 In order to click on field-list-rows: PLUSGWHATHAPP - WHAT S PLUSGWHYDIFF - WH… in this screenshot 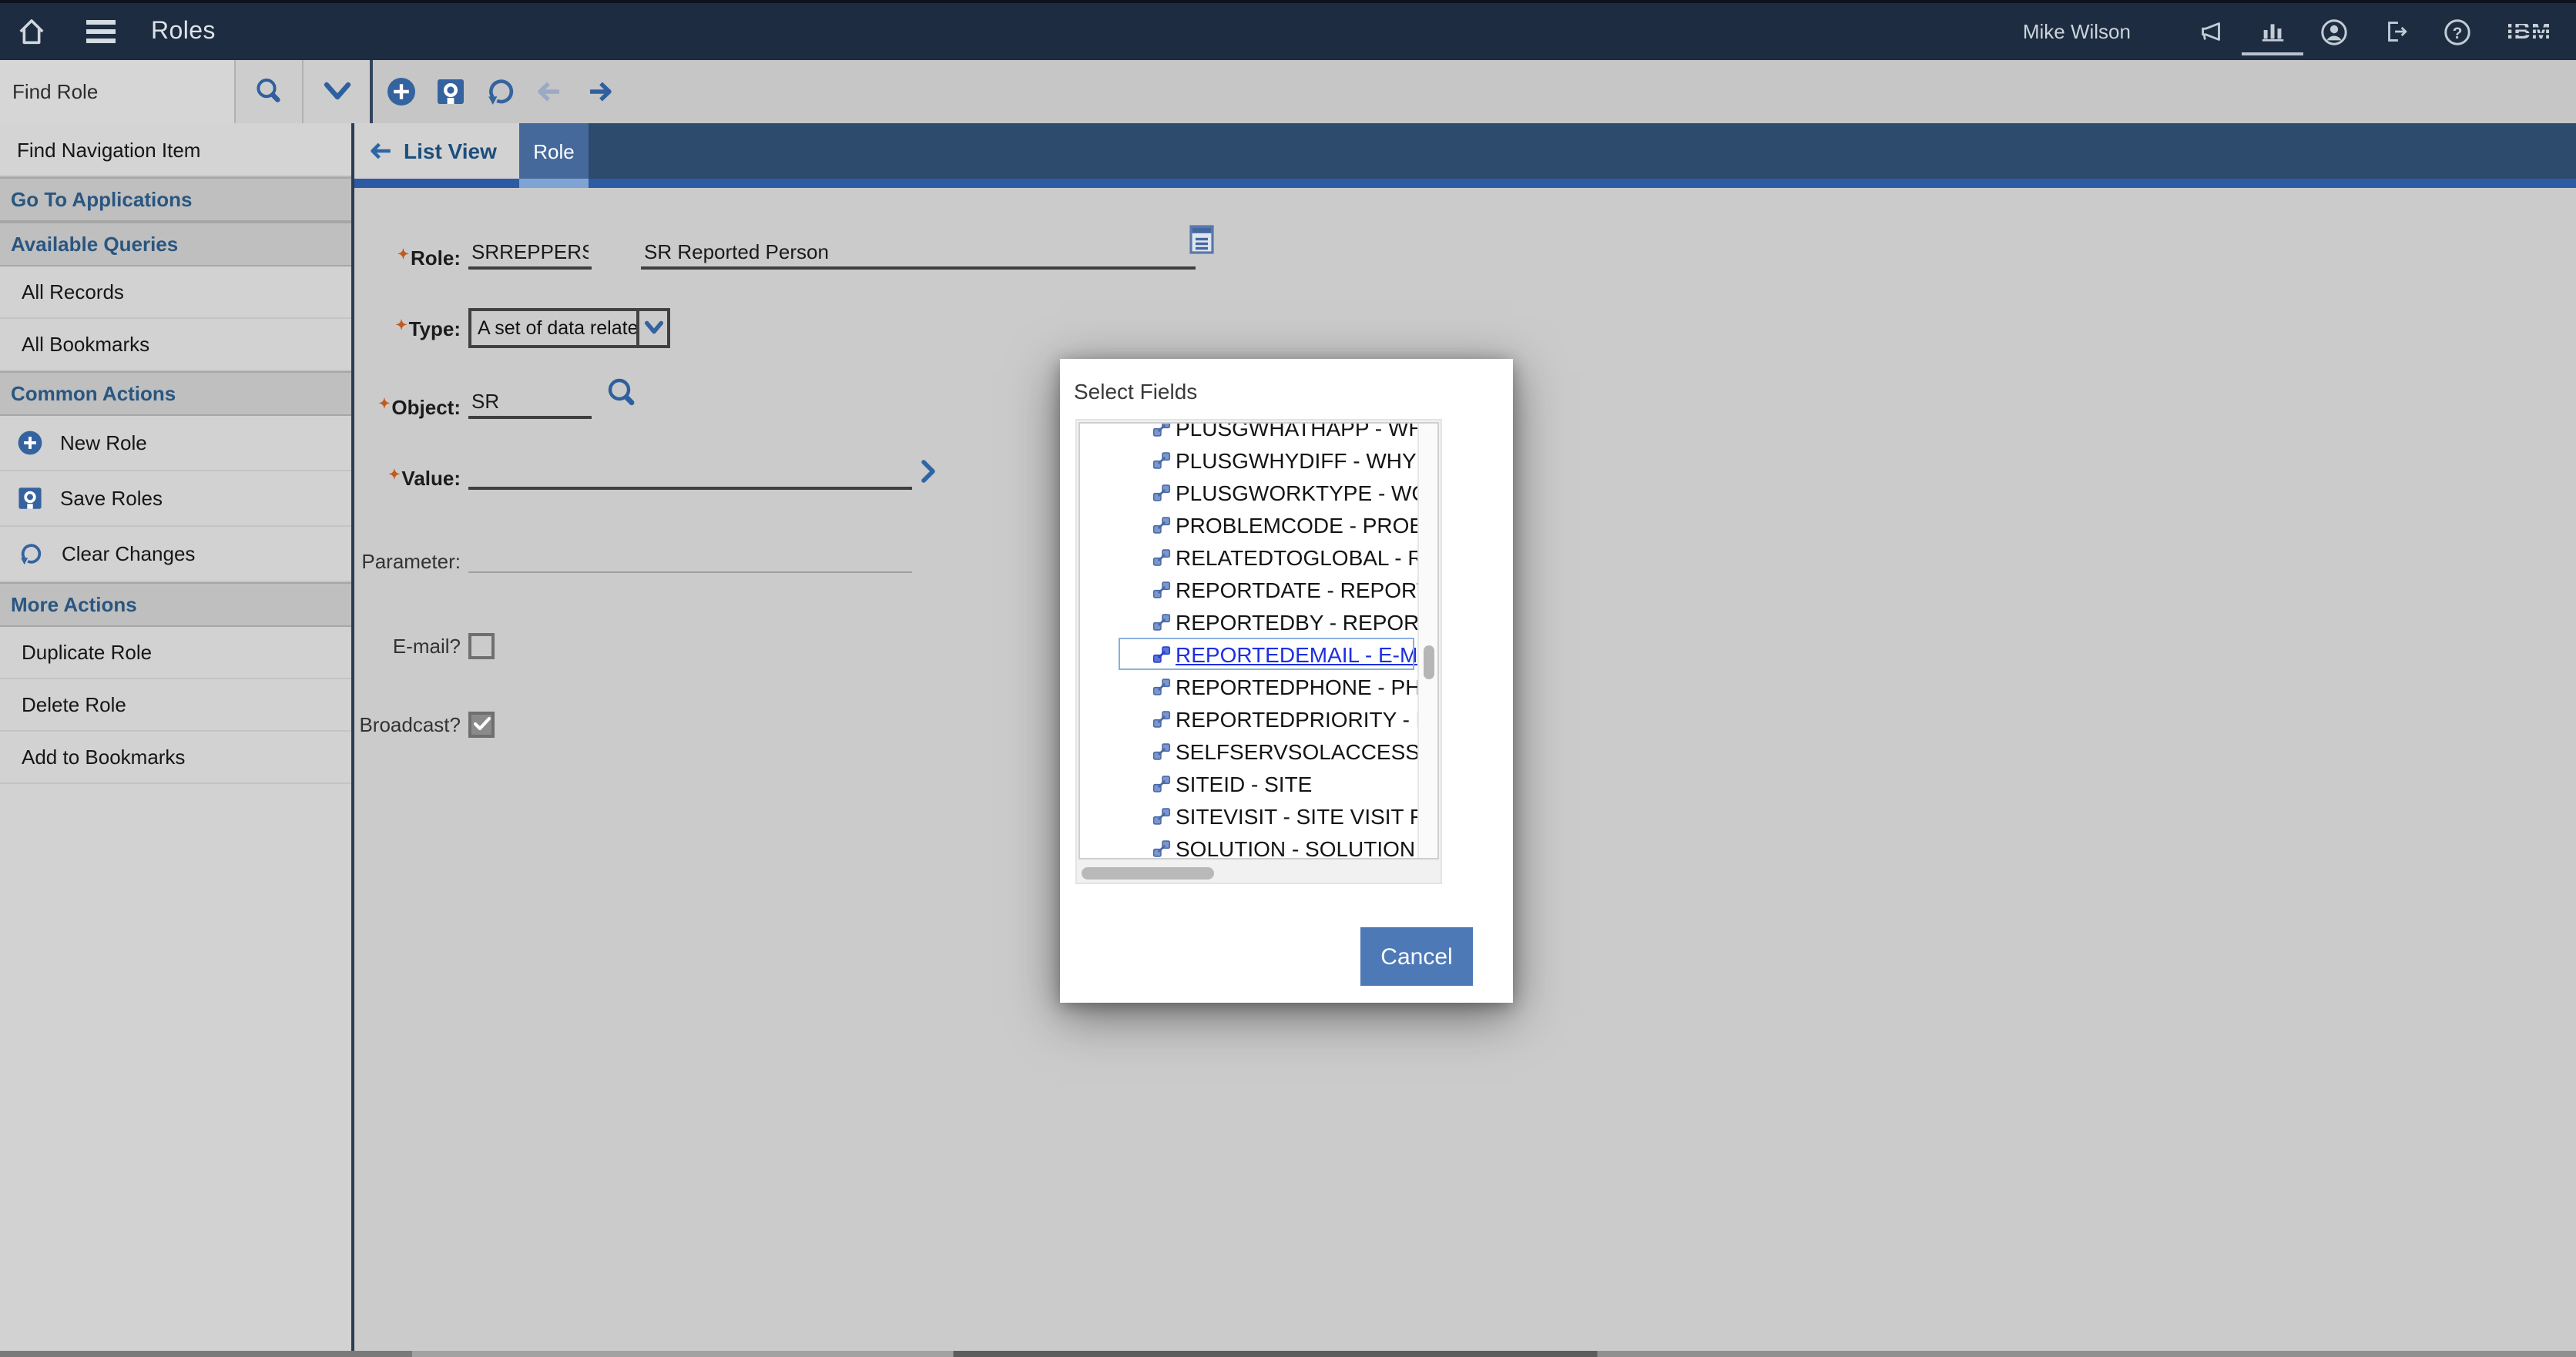, I will do `click(1248, 641)`.